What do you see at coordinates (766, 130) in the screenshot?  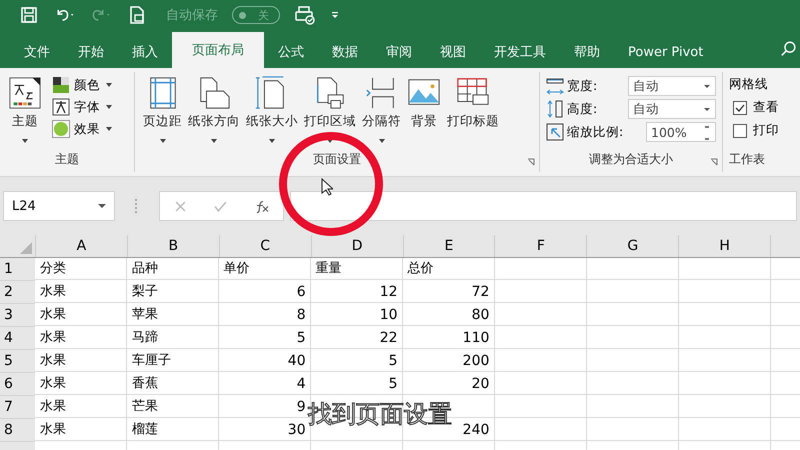 I see `checkbox-label: 打印` at bounding box center [766, 130].